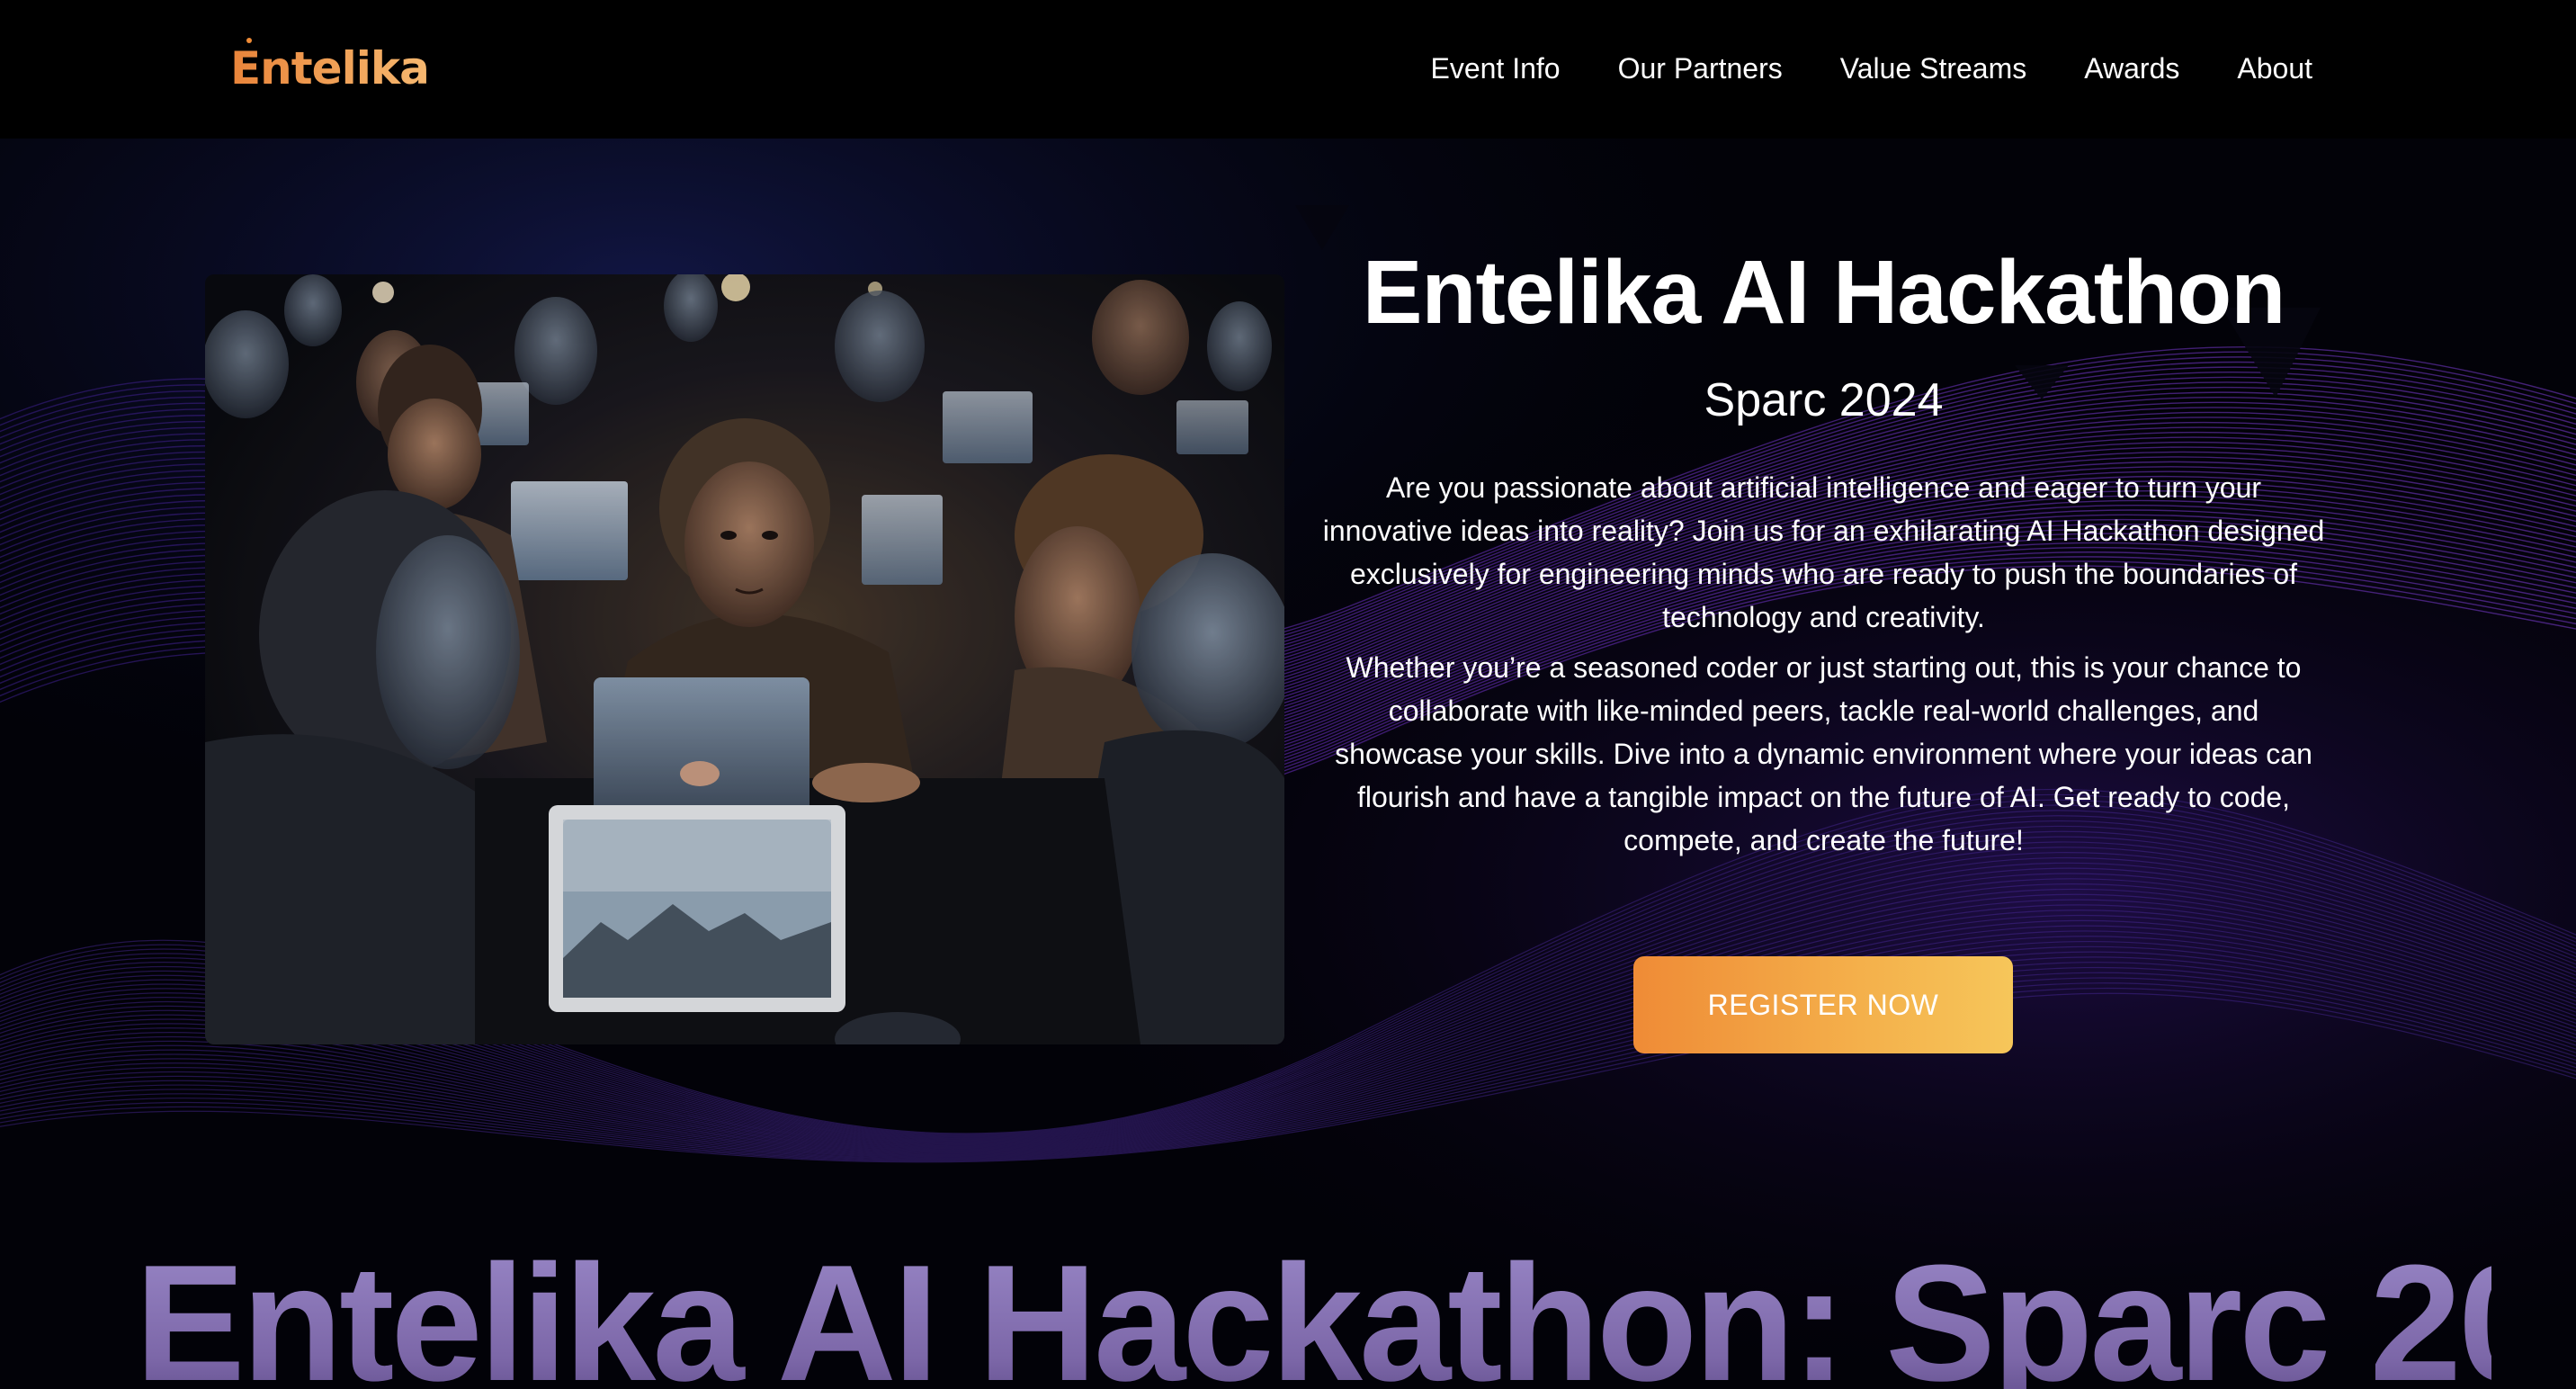 This screenshot has height=1389, width=2576. I want to click on nav-item-awards: Awards, so click(2131, 68).